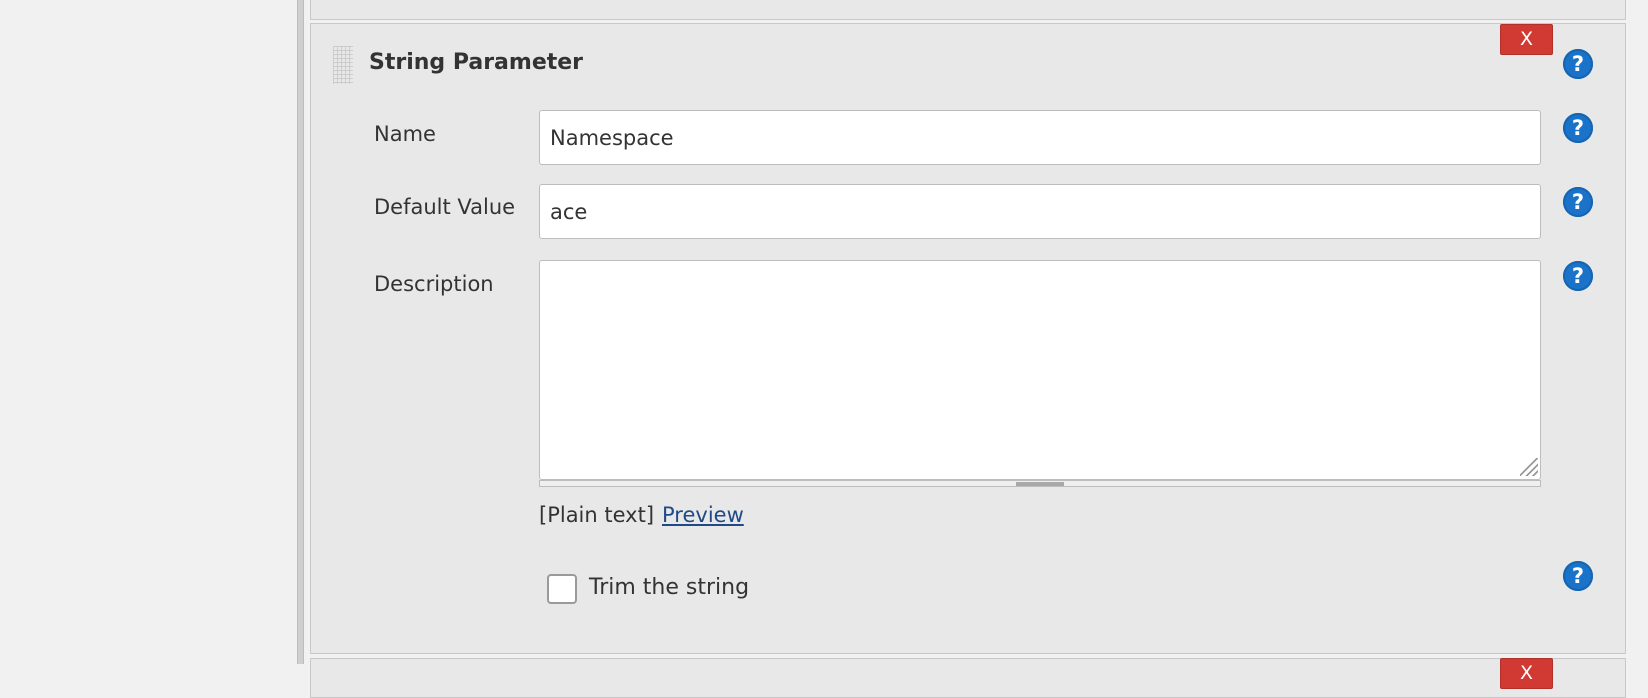  What do you see at coordinates (968, 678) in the screenshot?
I see `next-parameter-block` at bounding box center [968, 678].